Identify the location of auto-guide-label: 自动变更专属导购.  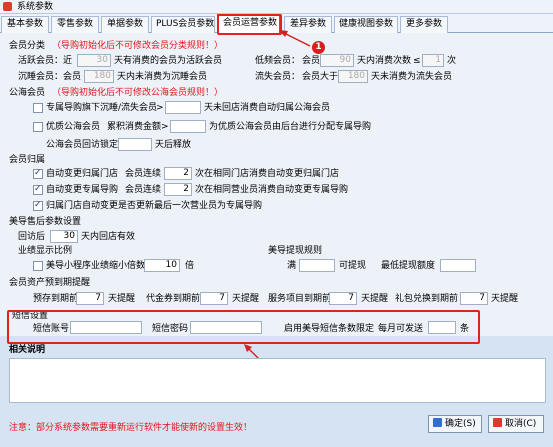
(82, 190).